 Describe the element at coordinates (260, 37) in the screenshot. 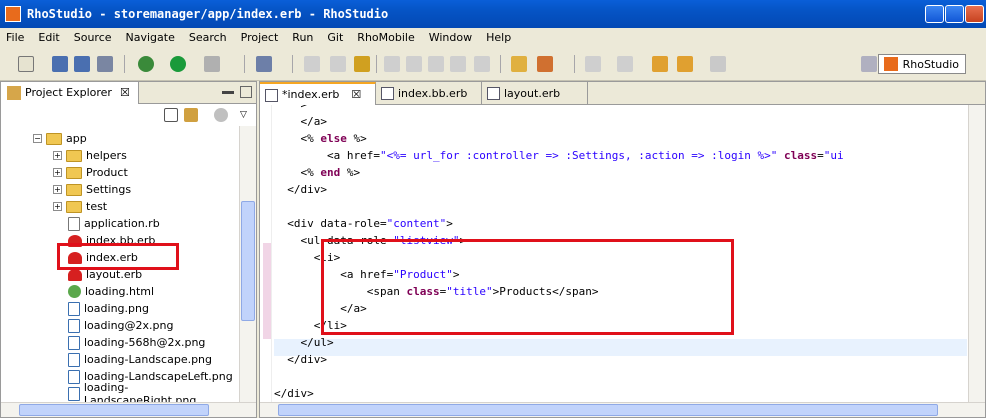

I see `menu-project: Project` at that location.